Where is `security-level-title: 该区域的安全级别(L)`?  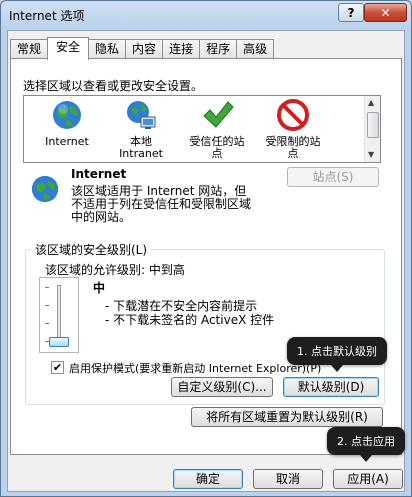
security-level-title: 该区域的安全级别(L) is located at coordinates (91, 249).